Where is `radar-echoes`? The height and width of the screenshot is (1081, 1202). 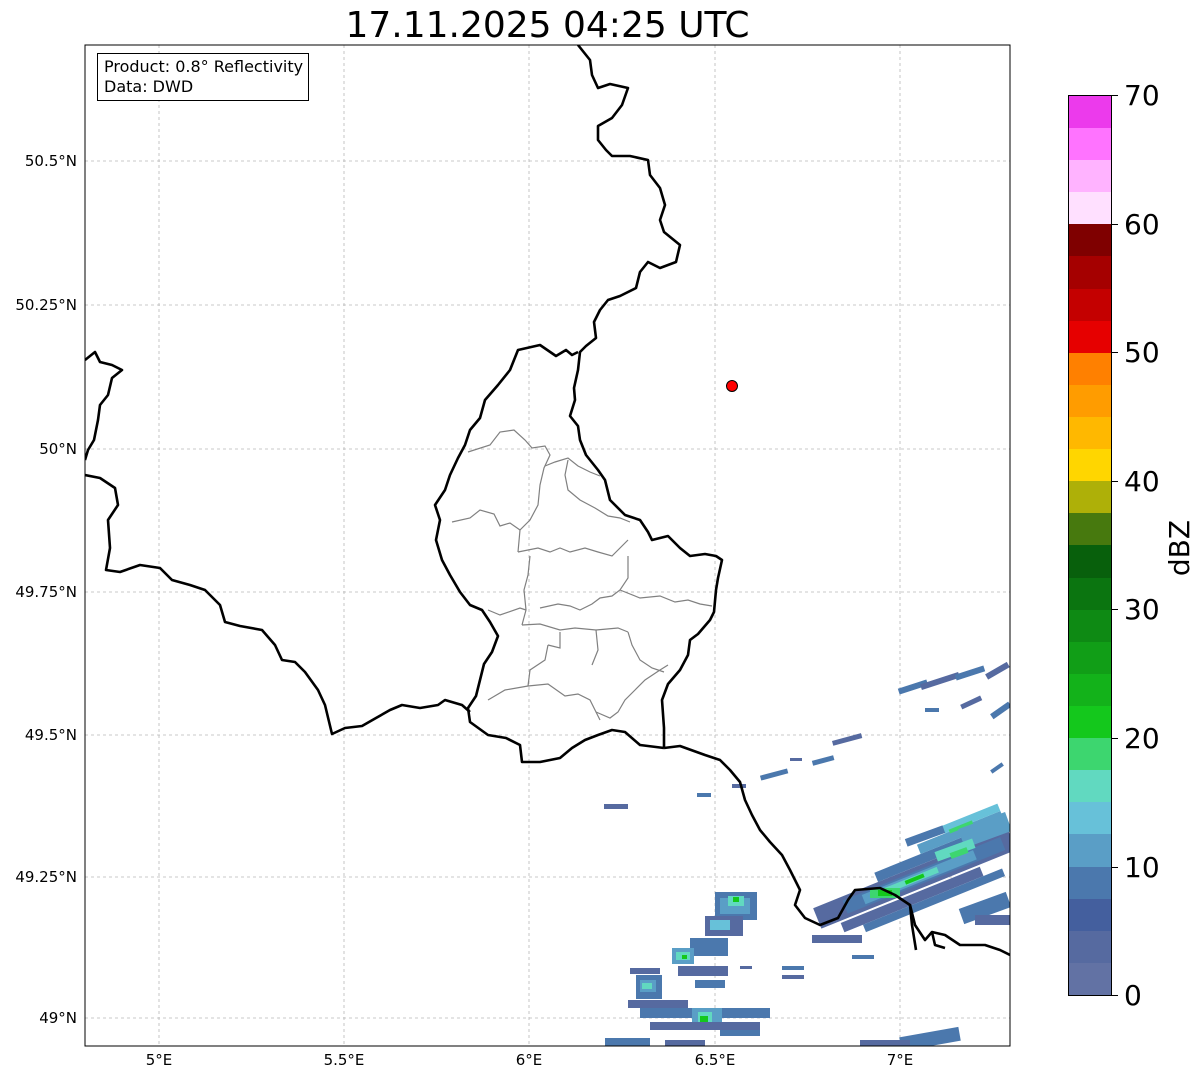
radar-echoes is located at coordinates (807, 853).